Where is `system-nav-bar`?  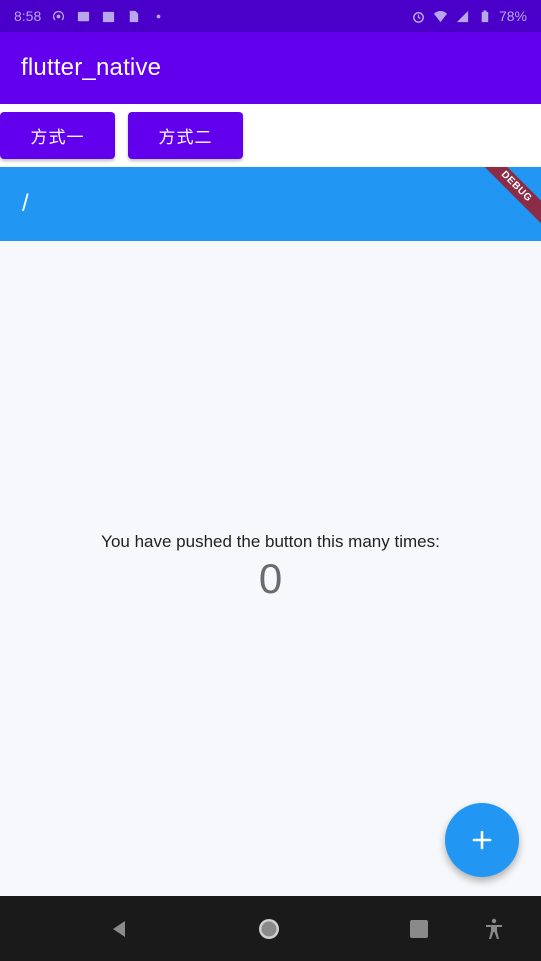
system-nav-bar is located at coordinates (270, 928).